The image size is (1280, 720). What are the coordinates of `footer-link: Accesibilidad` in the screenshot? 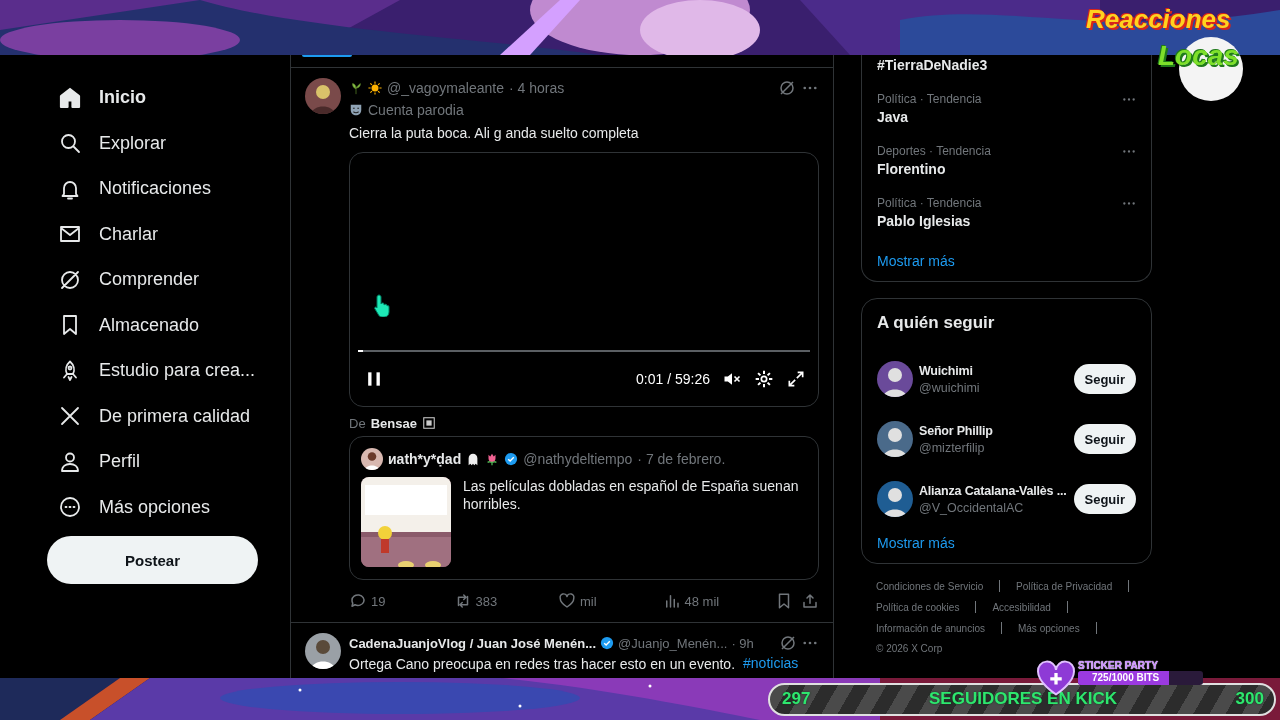 It's located at (1021, 607).